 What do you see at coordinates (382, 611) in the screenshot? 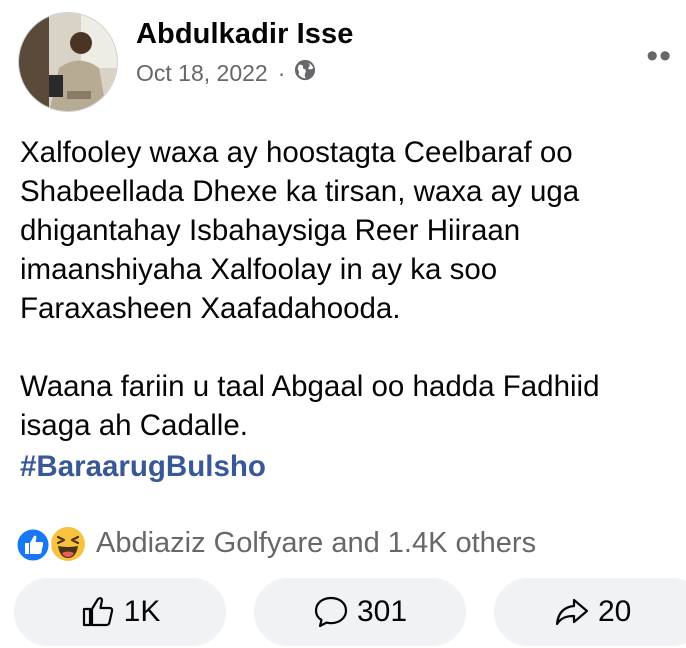
I see `comment-count: 301` at bounding box center [382, 611].